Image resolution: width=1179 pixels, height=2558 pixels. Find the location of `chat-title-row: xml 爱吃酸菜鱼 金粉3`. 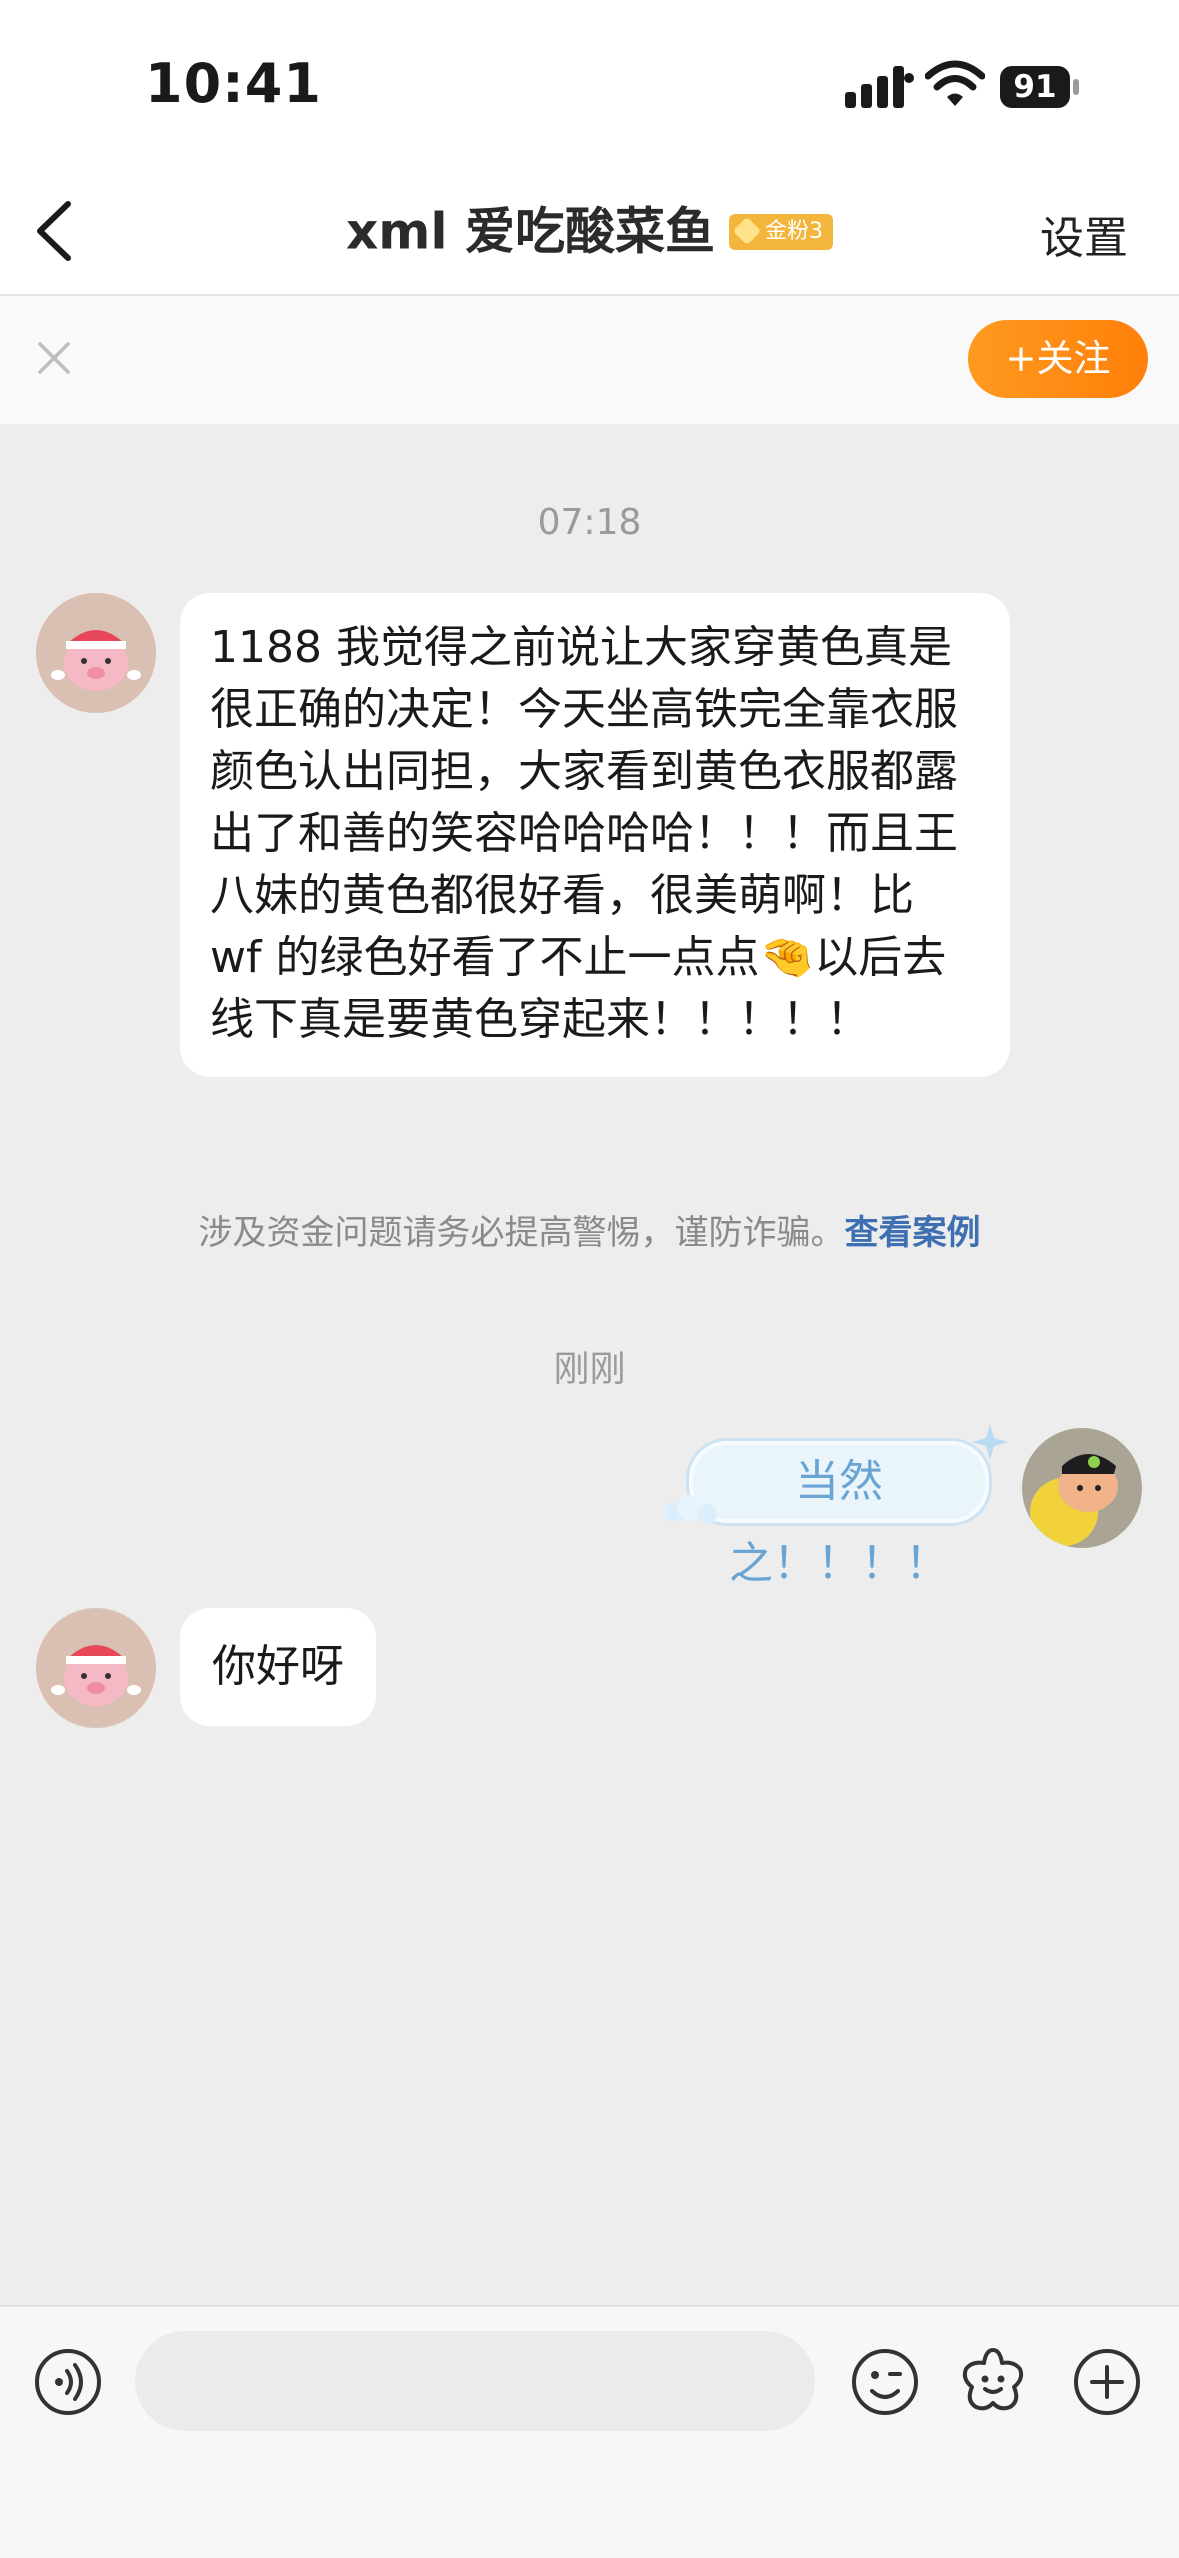

chat-title-row: xml 爱吃酸菜鱼 金粉3 is located at coordinates (589, 231).